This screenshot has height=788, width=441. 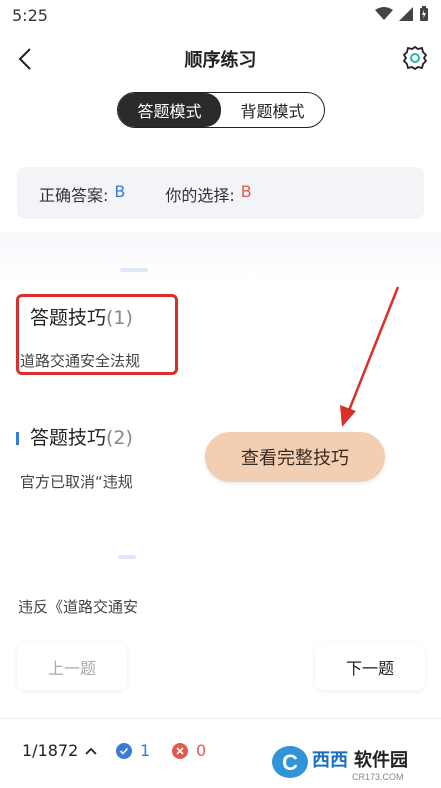 What do you see at coordinates (78, 607) in the screenshot?
I see `tip-text-3: 违反《道路交通安` at bounding box center [78, 607].